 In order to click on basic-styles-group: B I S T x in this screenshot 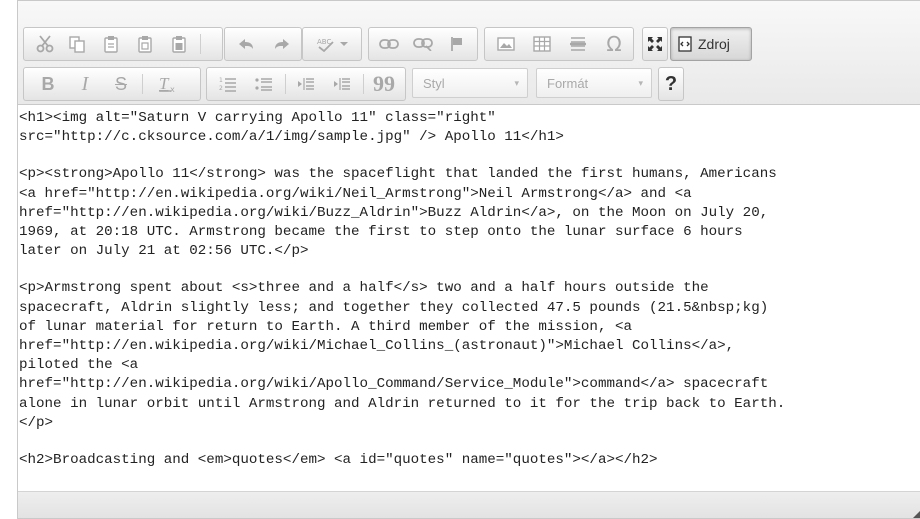, I will do `click(112, 84)`.